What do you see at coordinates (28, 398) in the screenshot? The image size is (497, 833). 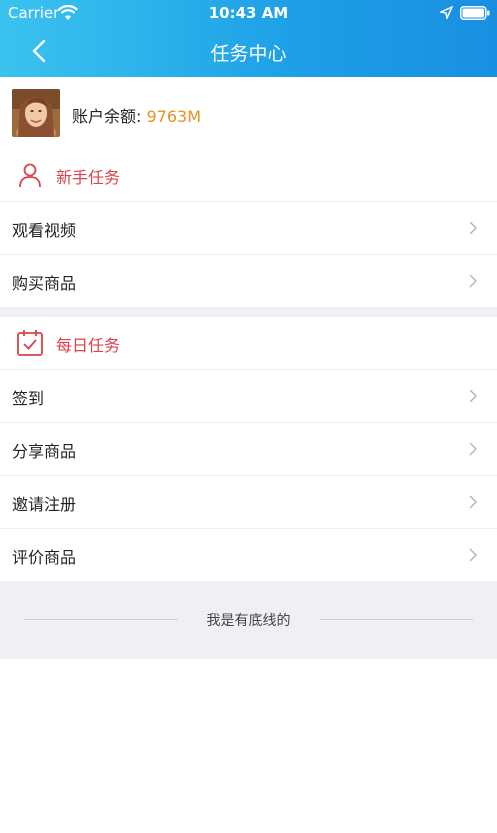 I see `task-label: 签到` at bounding box center [28, 398].